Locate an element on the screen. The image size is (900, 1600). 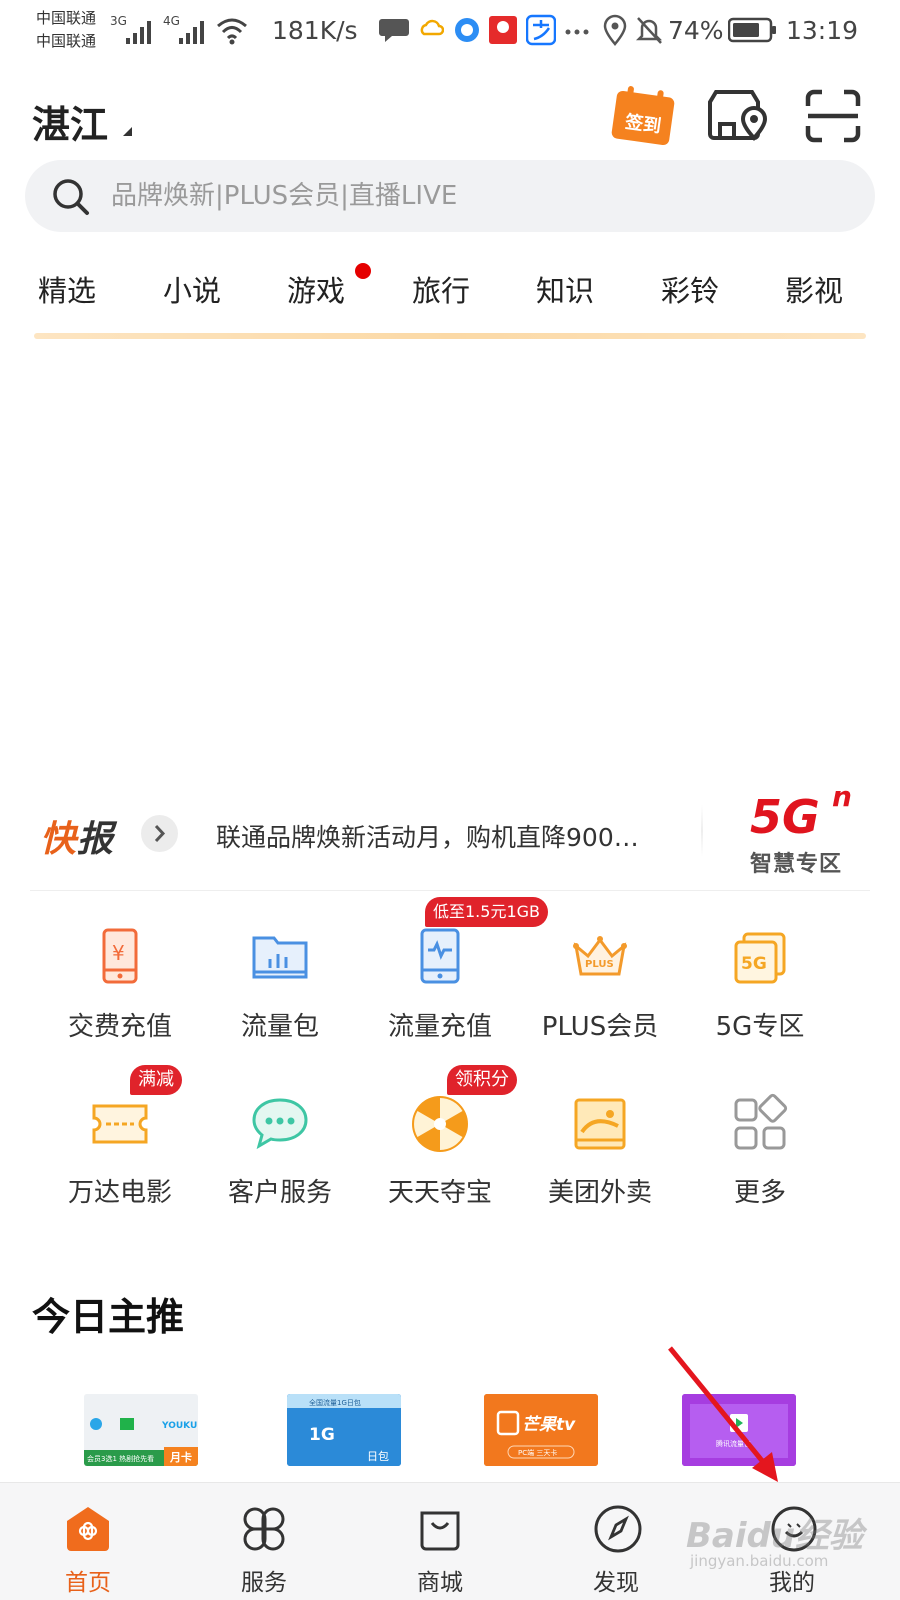
banner-top-edge is located at coordinates (450, 336).